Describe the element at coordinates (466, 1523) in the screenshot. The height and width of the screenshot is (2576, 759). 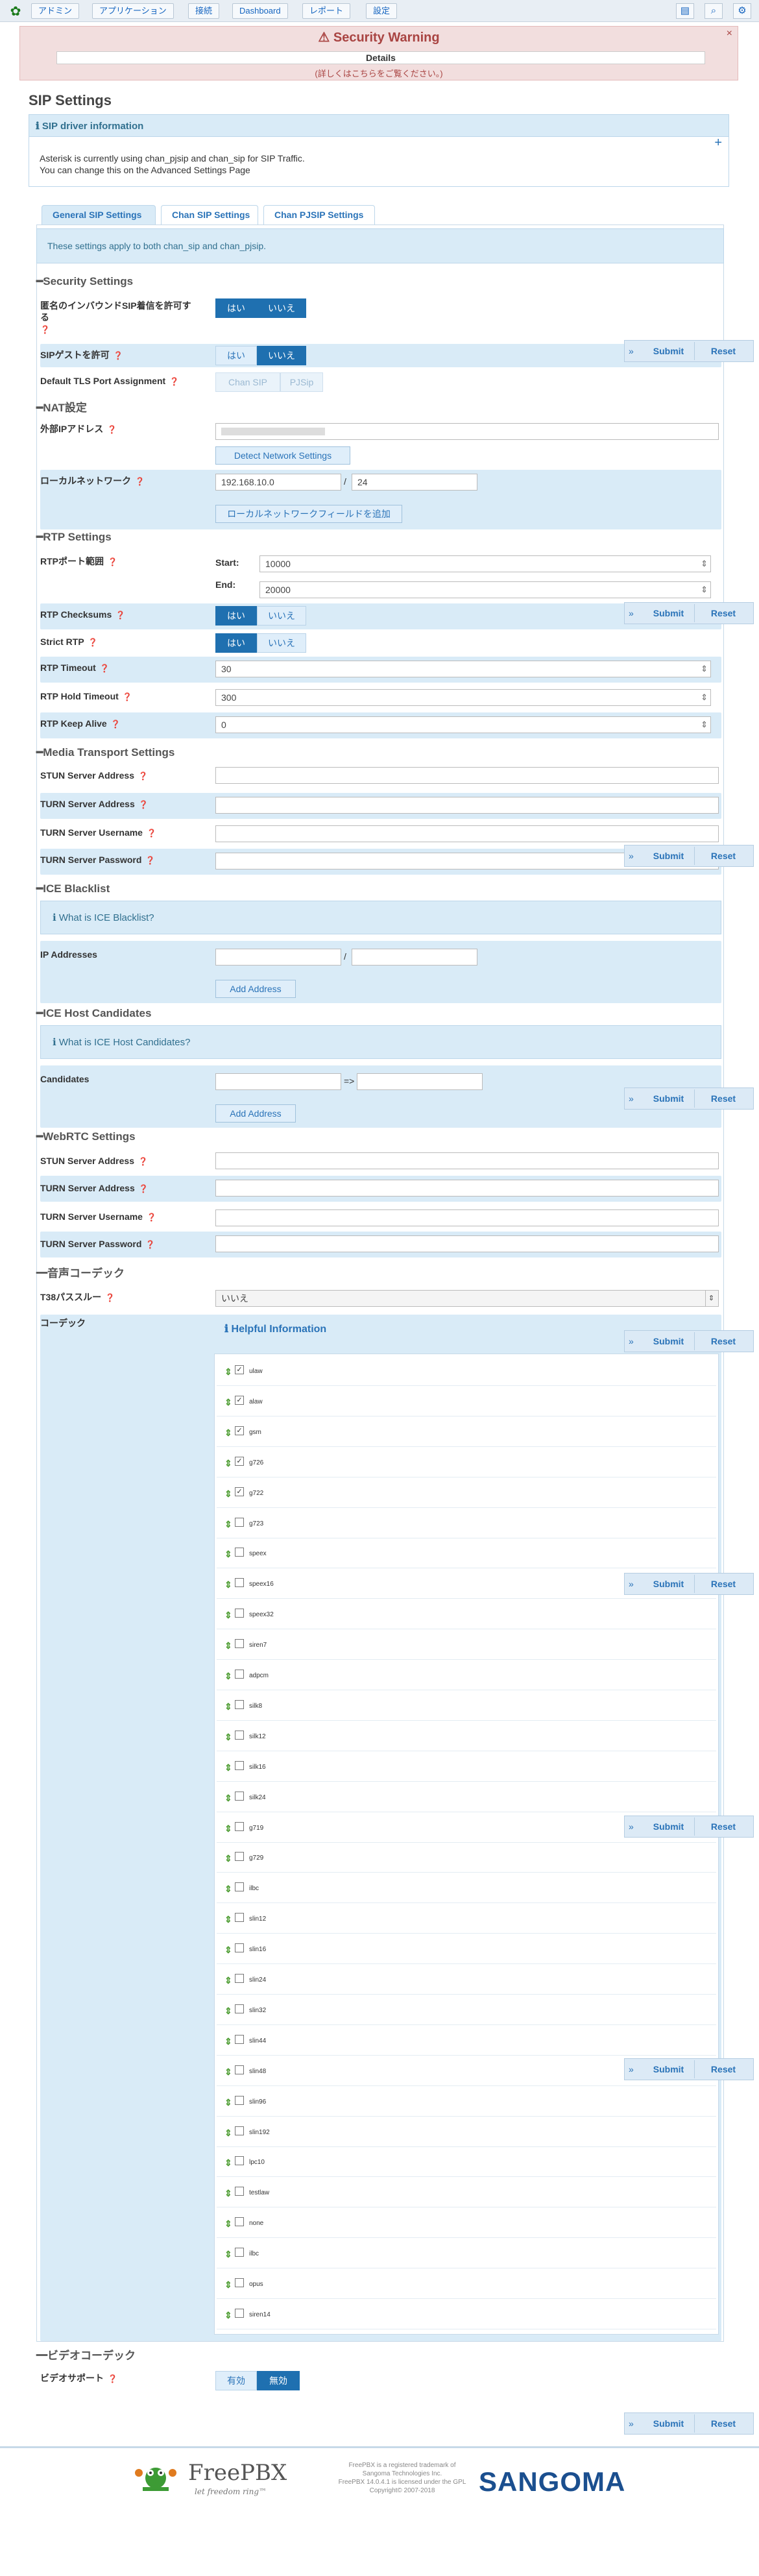
I see `codec-item: ⇕ g723` at that location.